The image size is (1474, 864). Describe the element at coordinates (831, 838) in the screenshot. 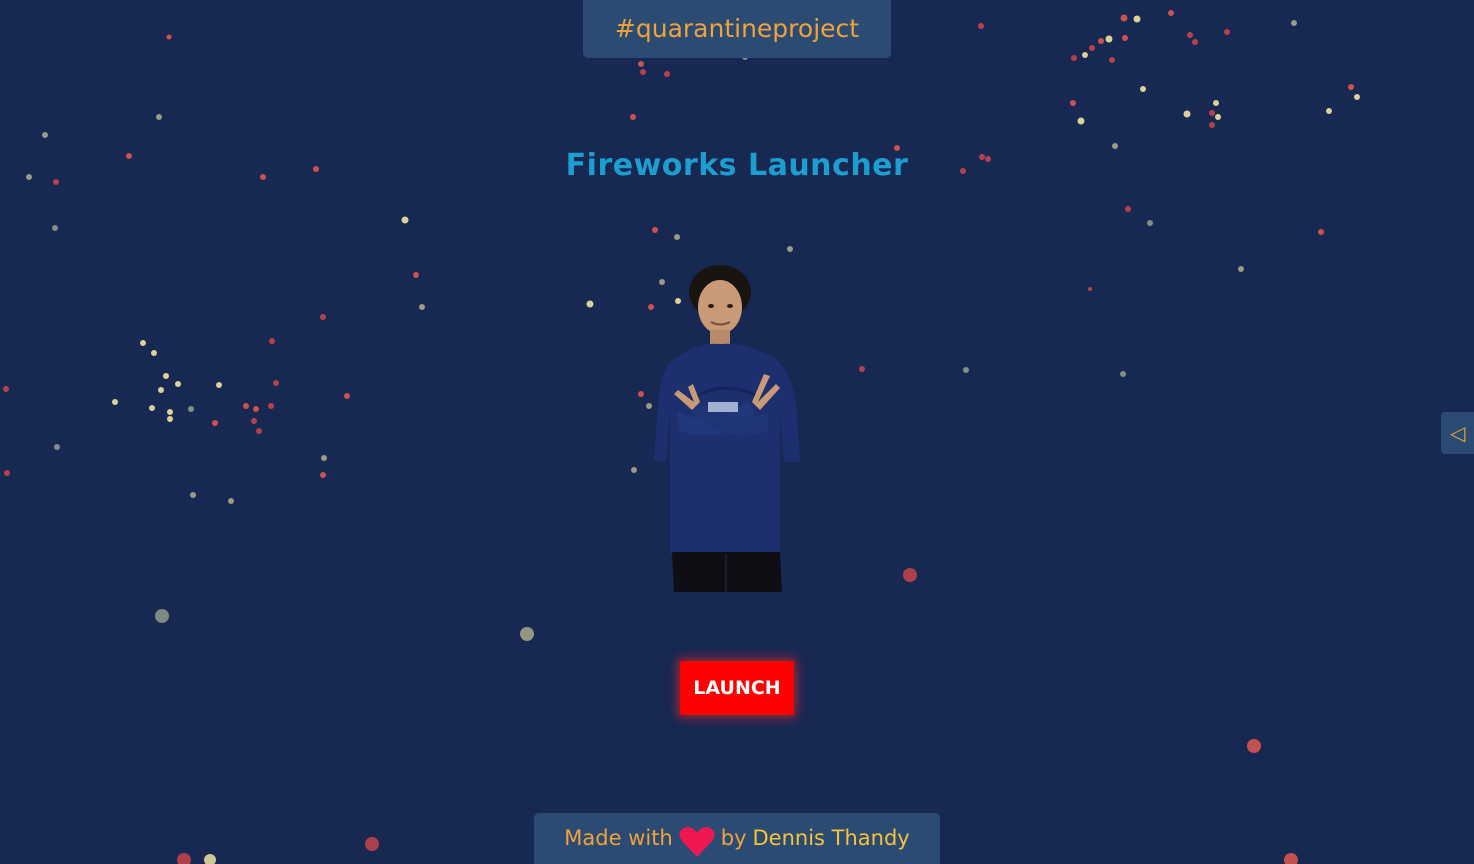

I see `footer-author: Dennis Thandy` at that location.